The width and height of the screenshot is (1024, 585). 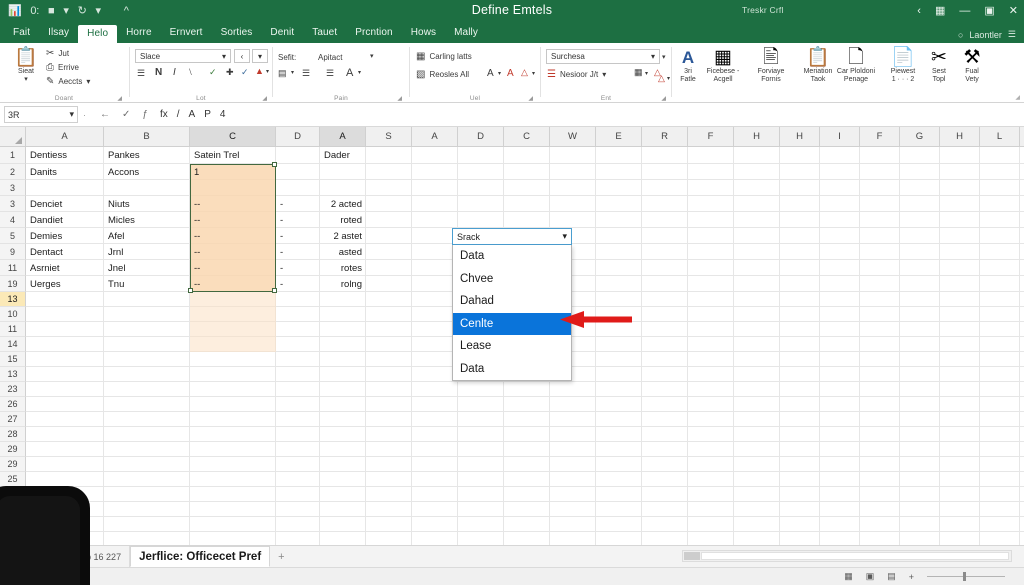 I want to click on tab-fait: Fait, so click(x=21, y=33).